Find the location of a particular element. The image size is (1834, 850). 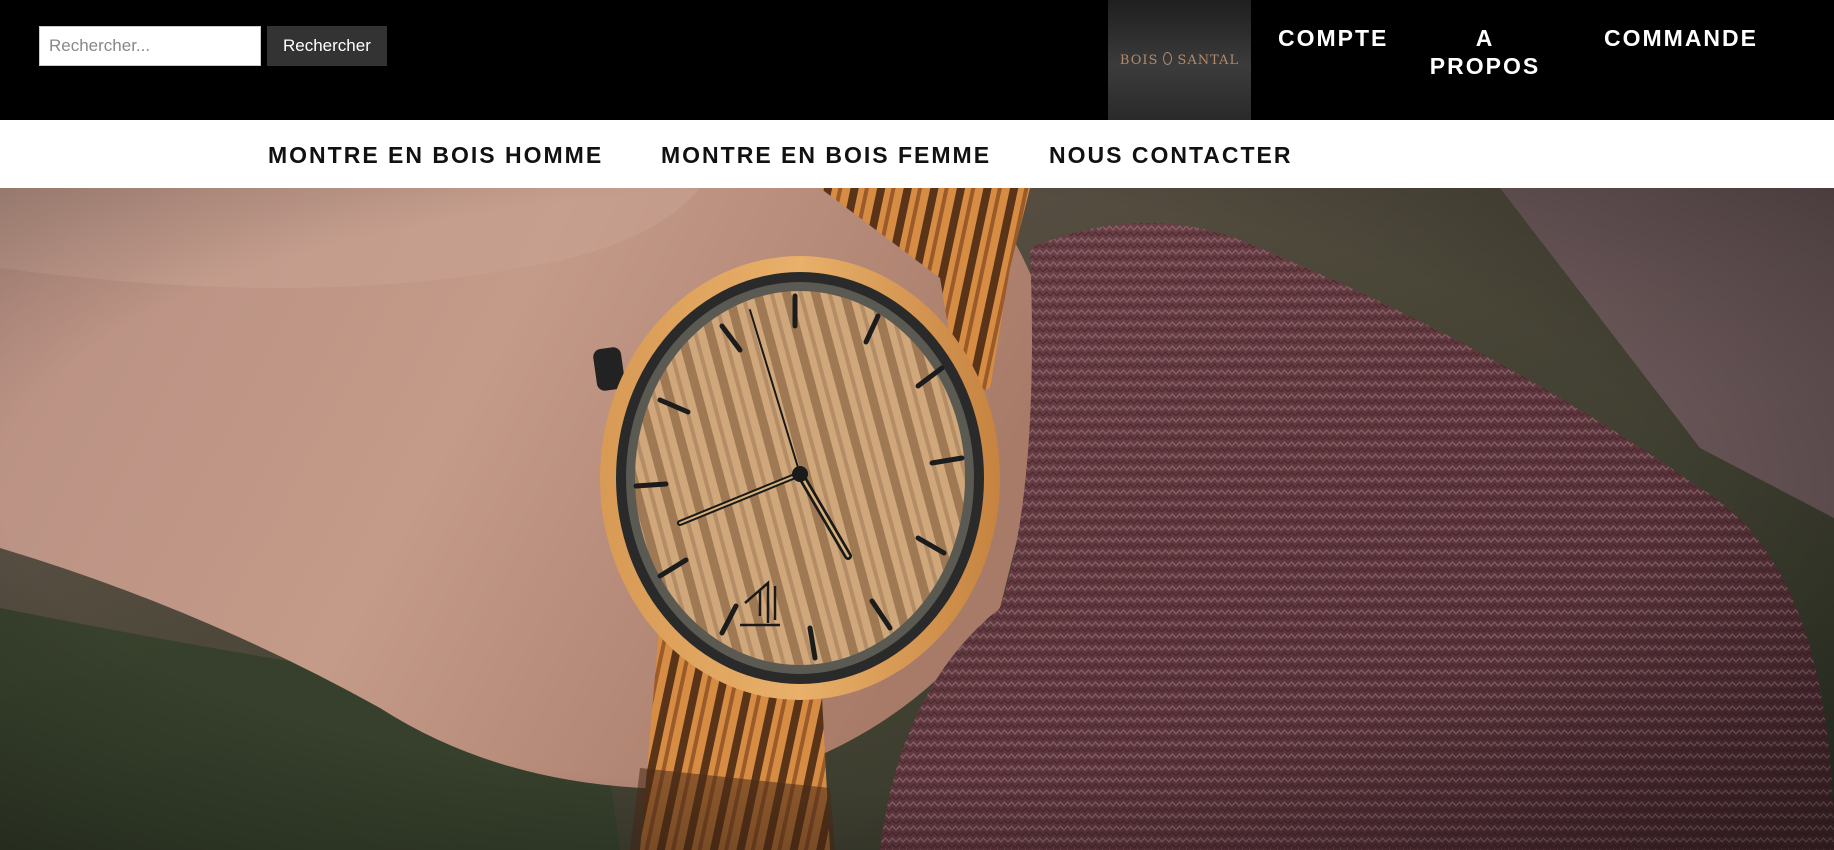

nav-commande: COMMANDE is located at coordinates (1681, 38).